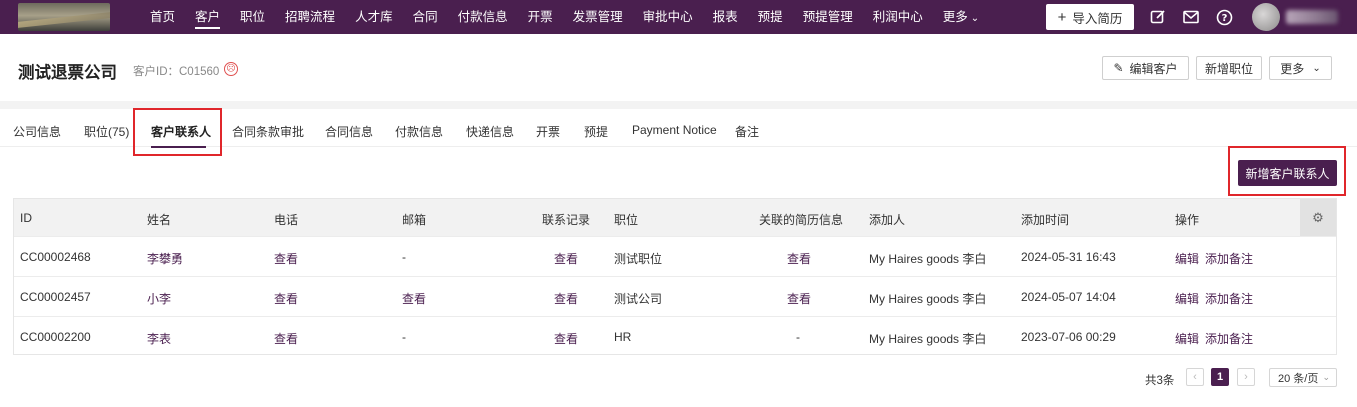 The height and width of the screenshot is (407, 1357). What do you see at coordinates (961, 17) in the screenshot?
I see `nav-more-menu: 更多 ⌄` at bounding box center [961, 17].